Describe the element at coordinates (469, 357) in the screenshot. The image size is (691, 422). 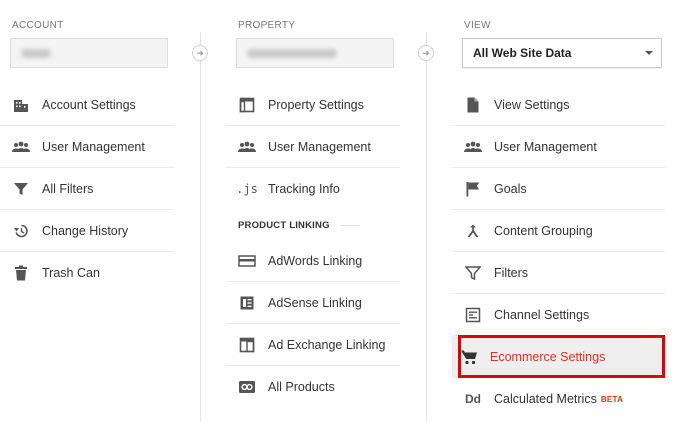
I see `cart-icon` at that location.